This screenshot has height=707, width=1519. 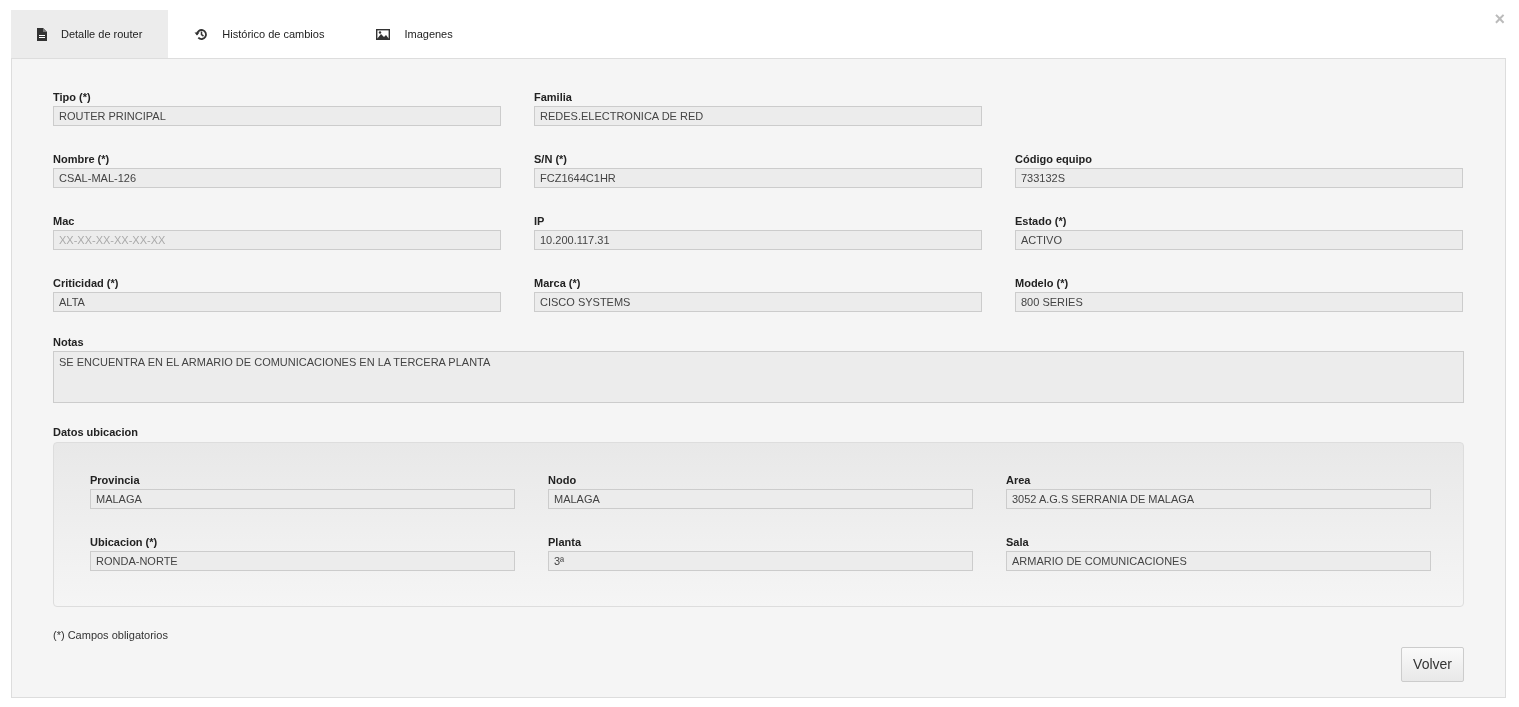 What do you see at coordinates (414, 34) in the screenshot?
I see `tab: Imagenes` at bounding box center [414, 34].